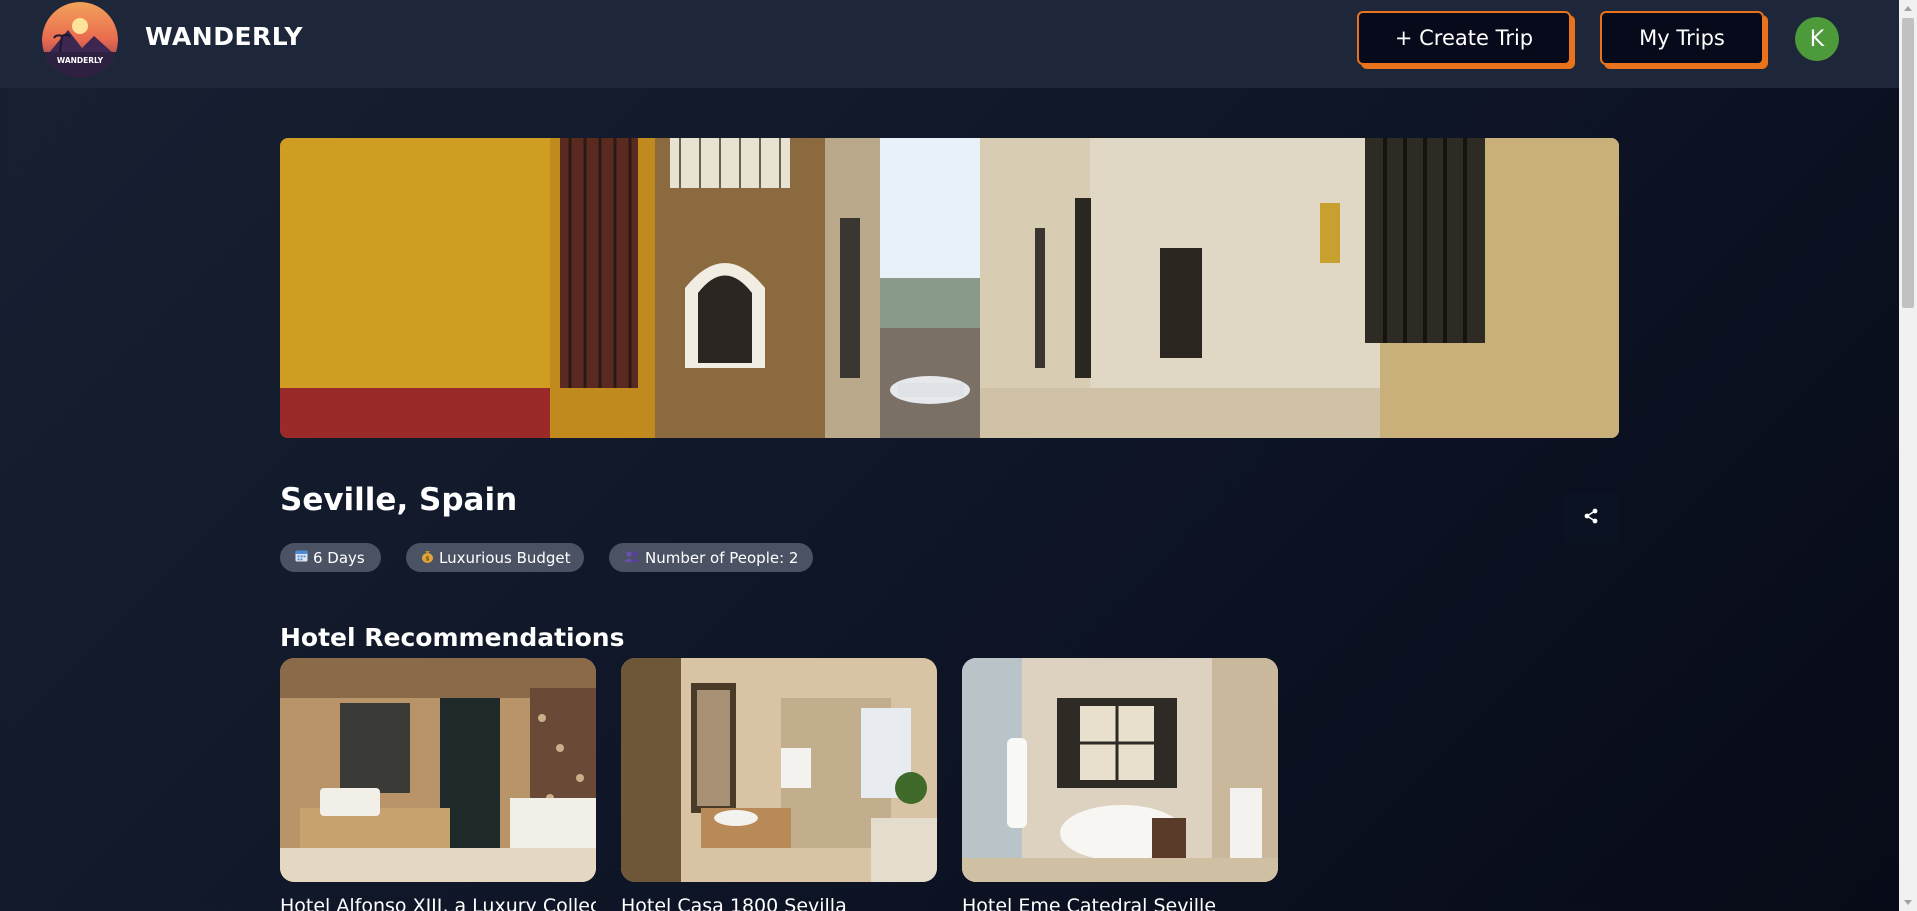  What do you see at coordinates (722, 557) in the screenshot?
I see `trip-people-label: Number of People: 2` at bounding box center [722, 557].